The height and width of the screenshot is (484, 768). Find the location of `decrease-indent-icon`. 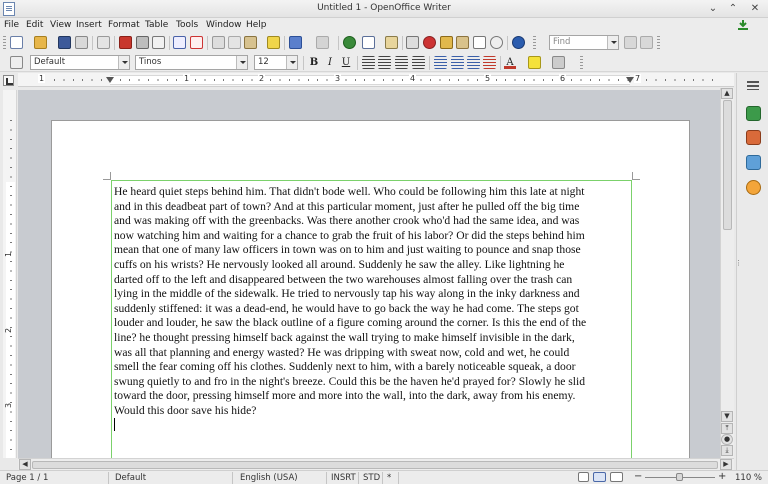

decrease-indent-icon is located at coordinates (473, 62).